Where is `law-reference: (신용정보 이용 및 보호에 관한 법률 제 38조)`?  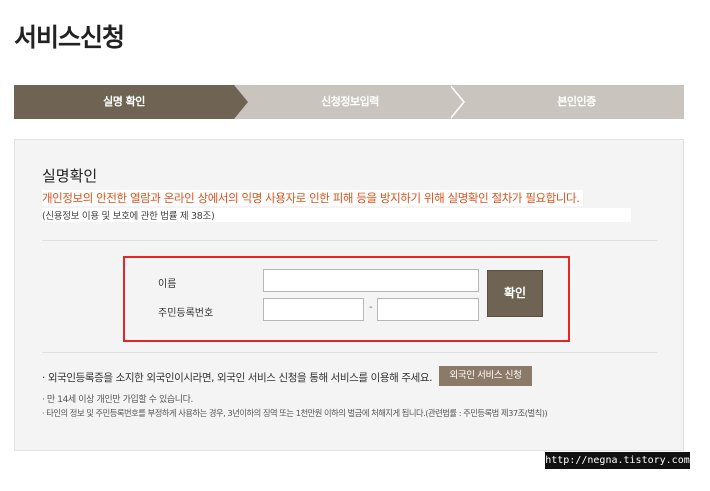 law-reference: (신용정보 이용 및 보호에 관한 법률 제 38조) is located at coordinates (336, 215).